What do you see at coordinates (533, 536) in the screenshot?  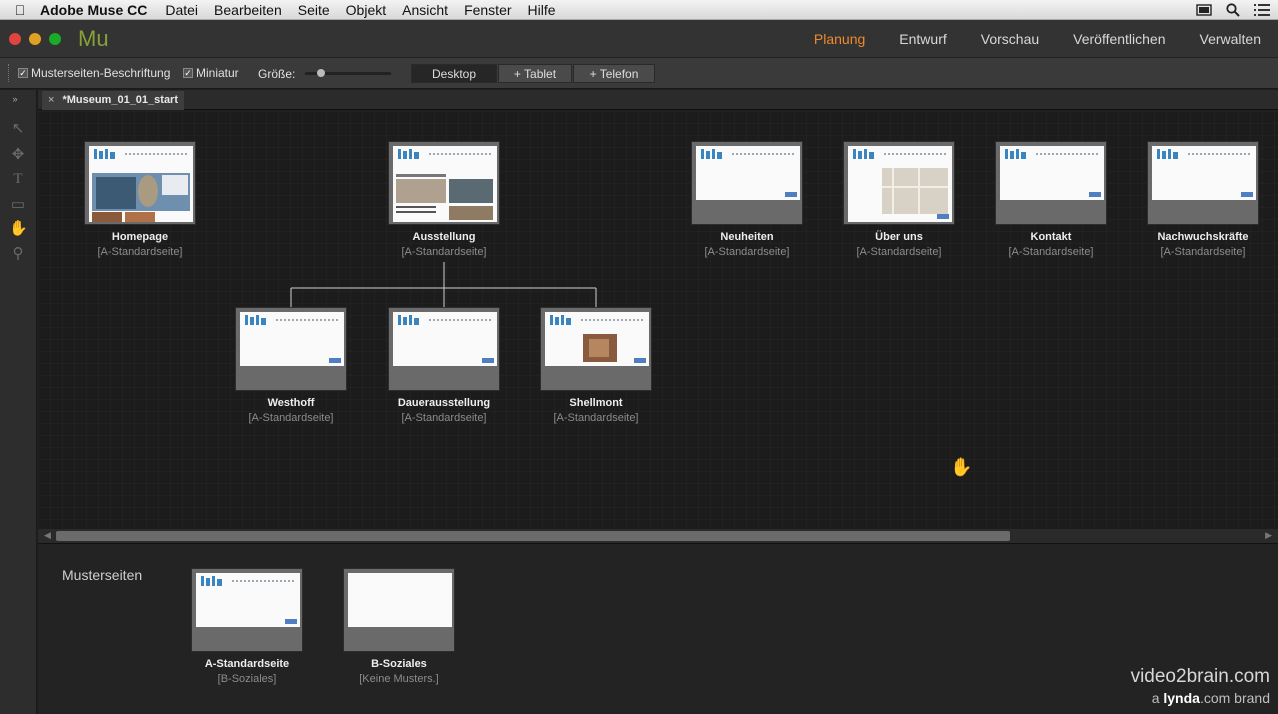 I see `scrollbar-thumb` at bounding box center [533, 536].